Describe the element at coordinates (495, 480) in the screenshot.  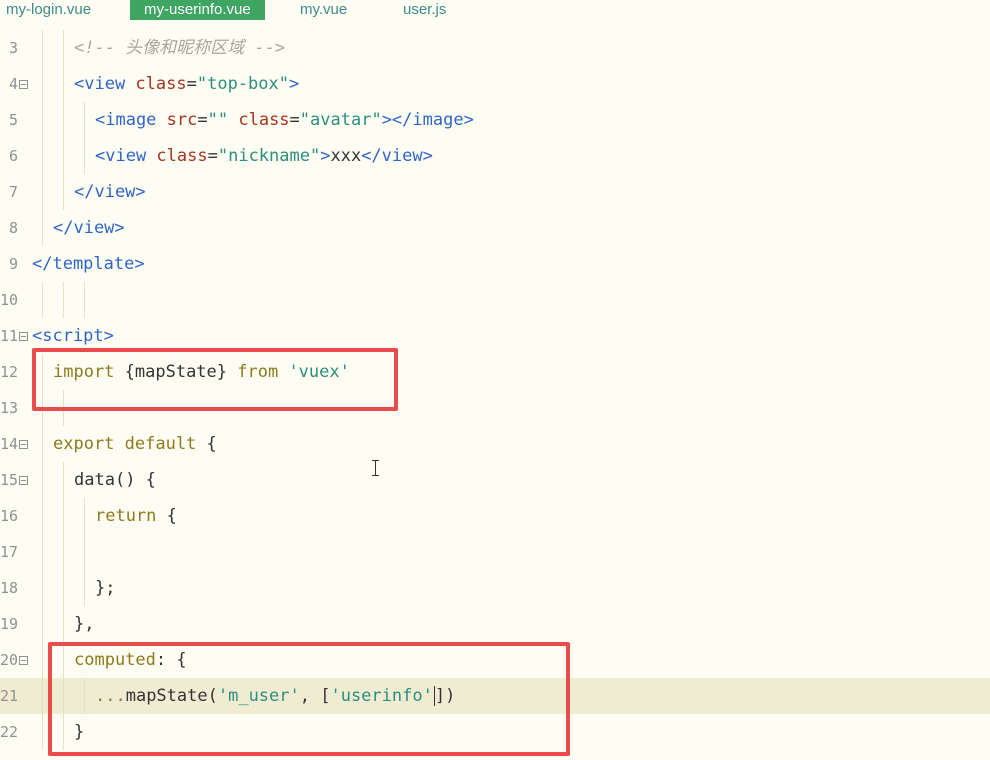
I see `code-line: 15 data() {` at that location.